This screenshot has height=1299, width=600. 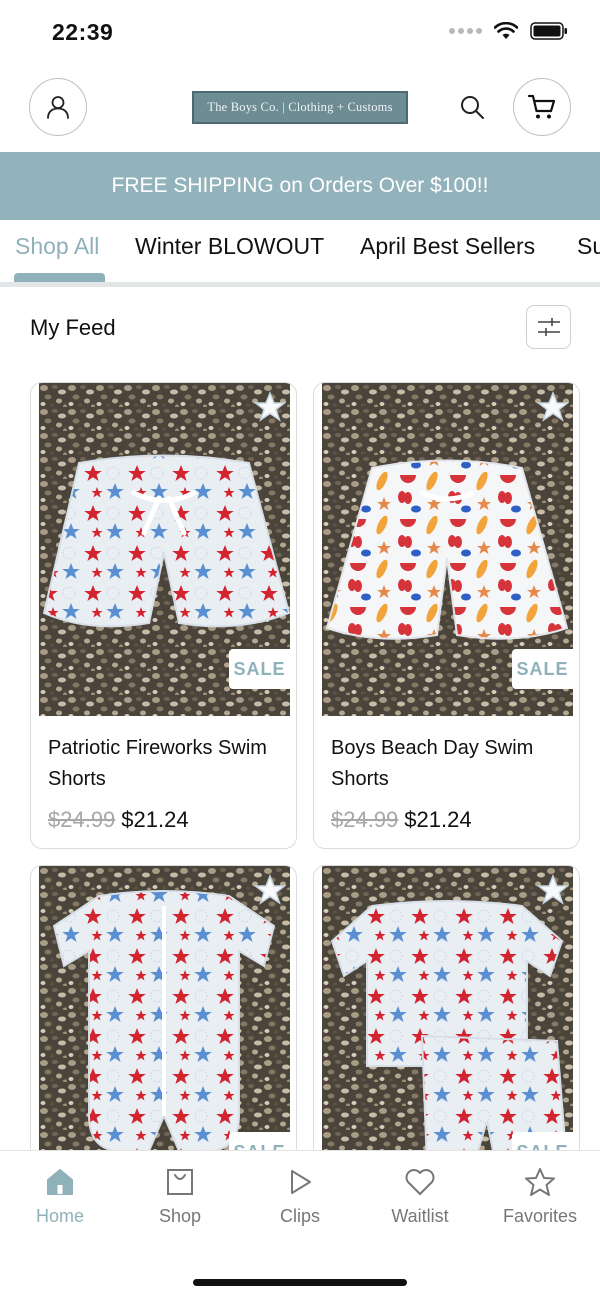 I want to click on account-icon, so click(x=58, y=107).